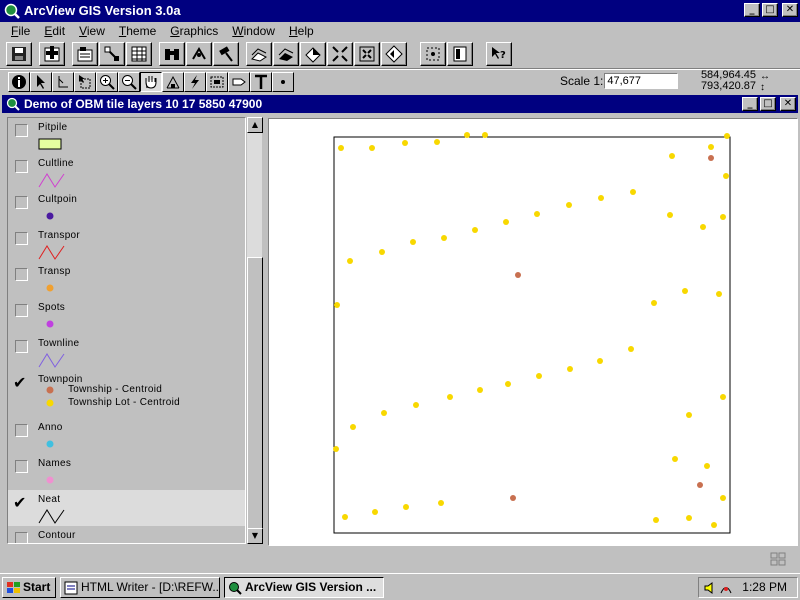 The image size is (800, 600). What do you see at coordinates (750, 104) in the screenshot?
I see `view-minimize-button: _` at bounding box center [750, 104].